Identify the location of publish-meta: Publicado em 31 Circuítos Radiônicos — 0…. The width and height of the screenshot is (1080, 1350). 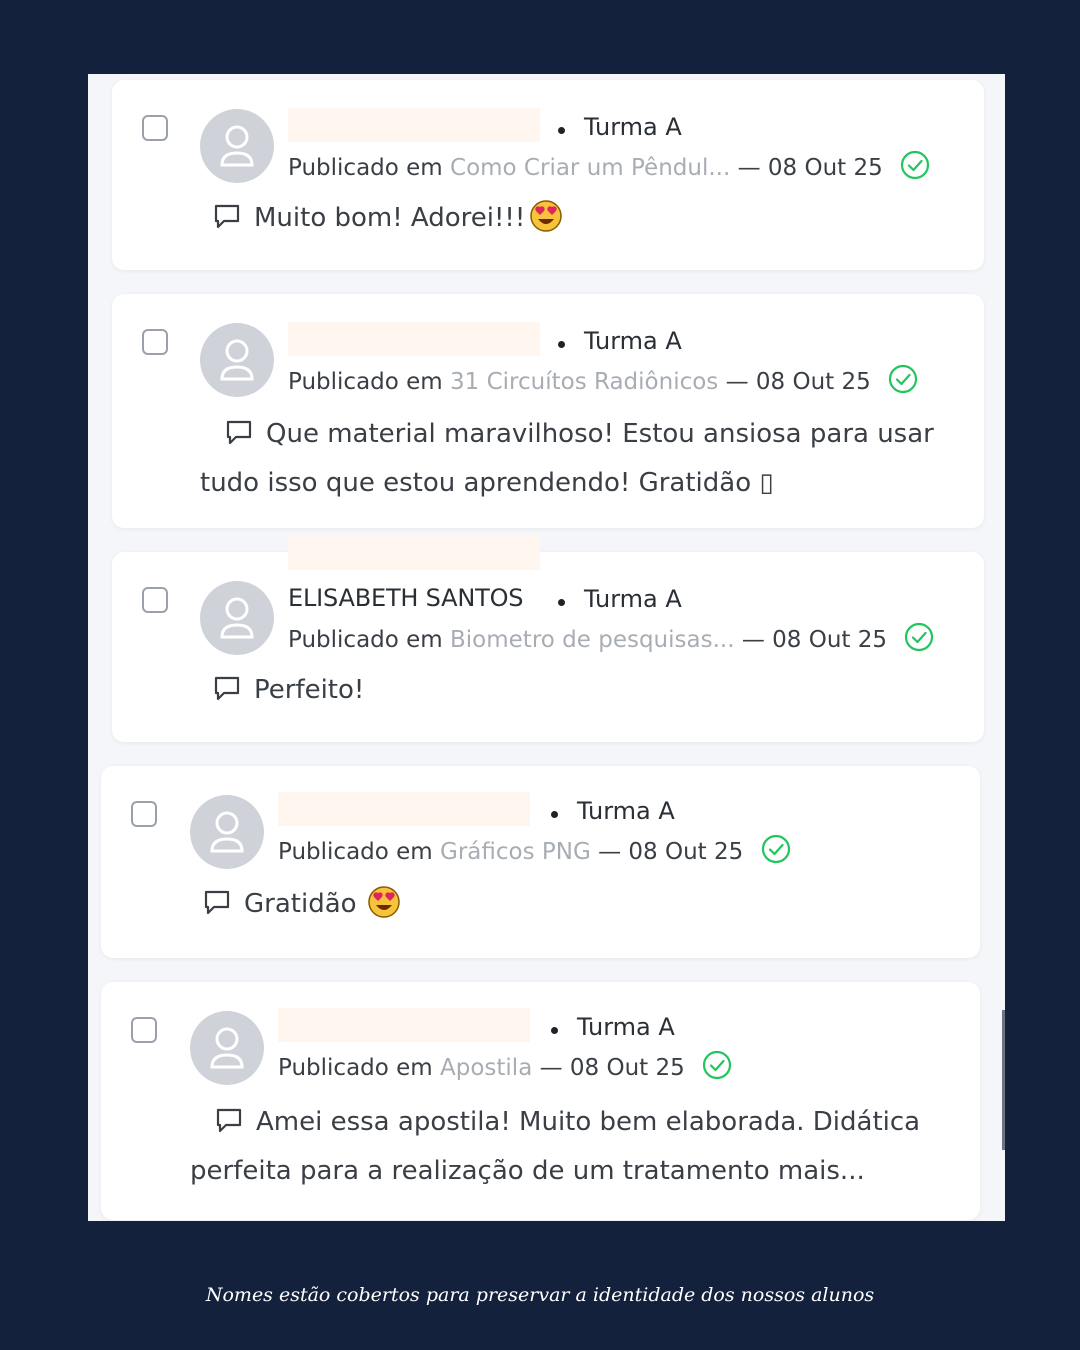
(603, 382).